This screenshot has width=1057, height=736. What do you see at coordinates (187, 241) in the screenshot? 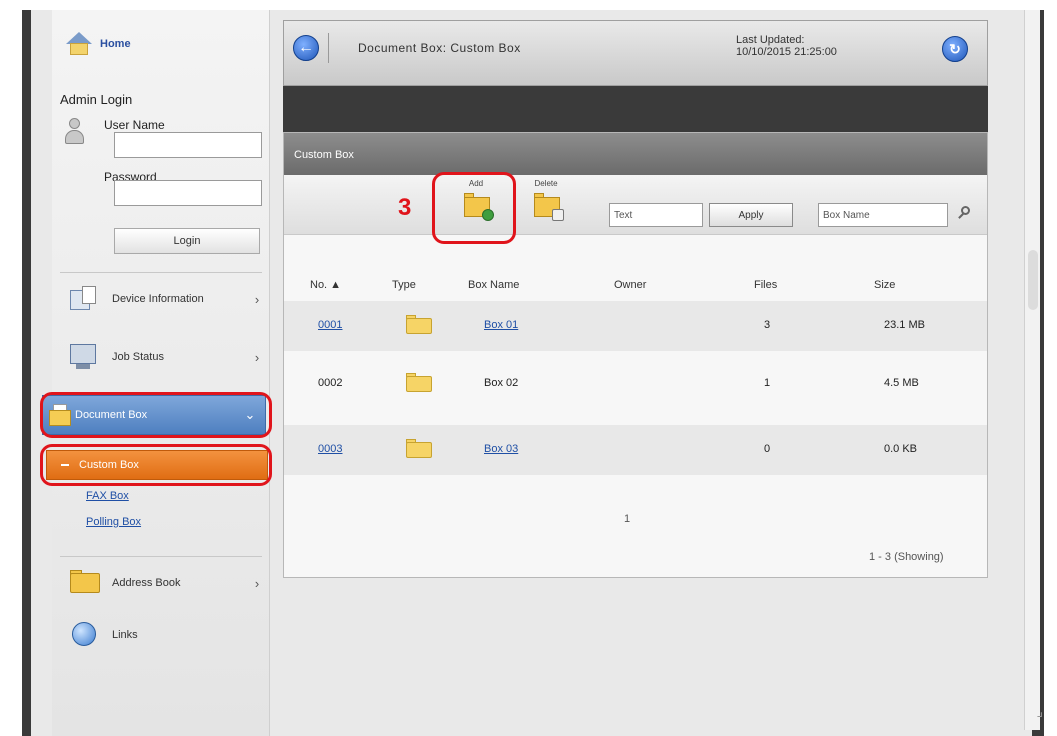
I see `login-button: Login` at bounding box center [187, 241].